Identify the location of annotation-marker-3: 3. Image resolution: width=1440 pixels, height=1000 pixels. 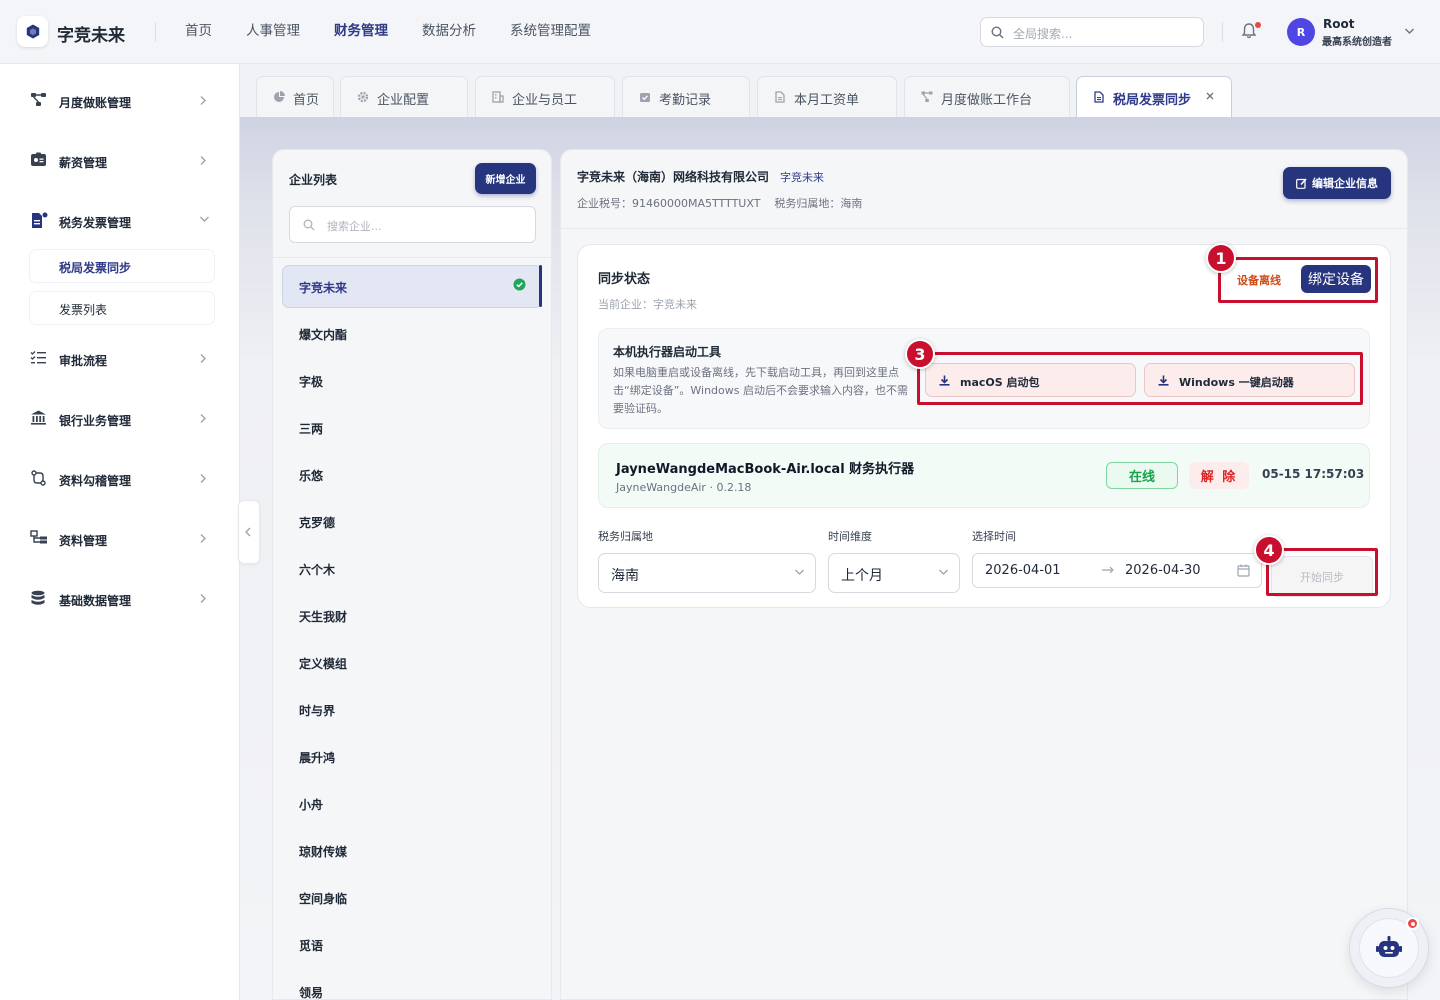
(920, 354).